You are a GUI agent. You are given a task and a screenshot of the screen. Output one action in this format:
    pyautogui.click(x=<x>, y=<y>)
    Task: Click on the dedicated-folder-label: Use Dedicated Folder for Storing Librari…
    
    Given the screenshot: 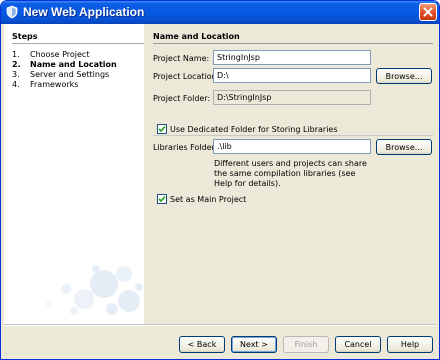 What is the action you would take?
    pyautogui.click(x=254, y=129)
    